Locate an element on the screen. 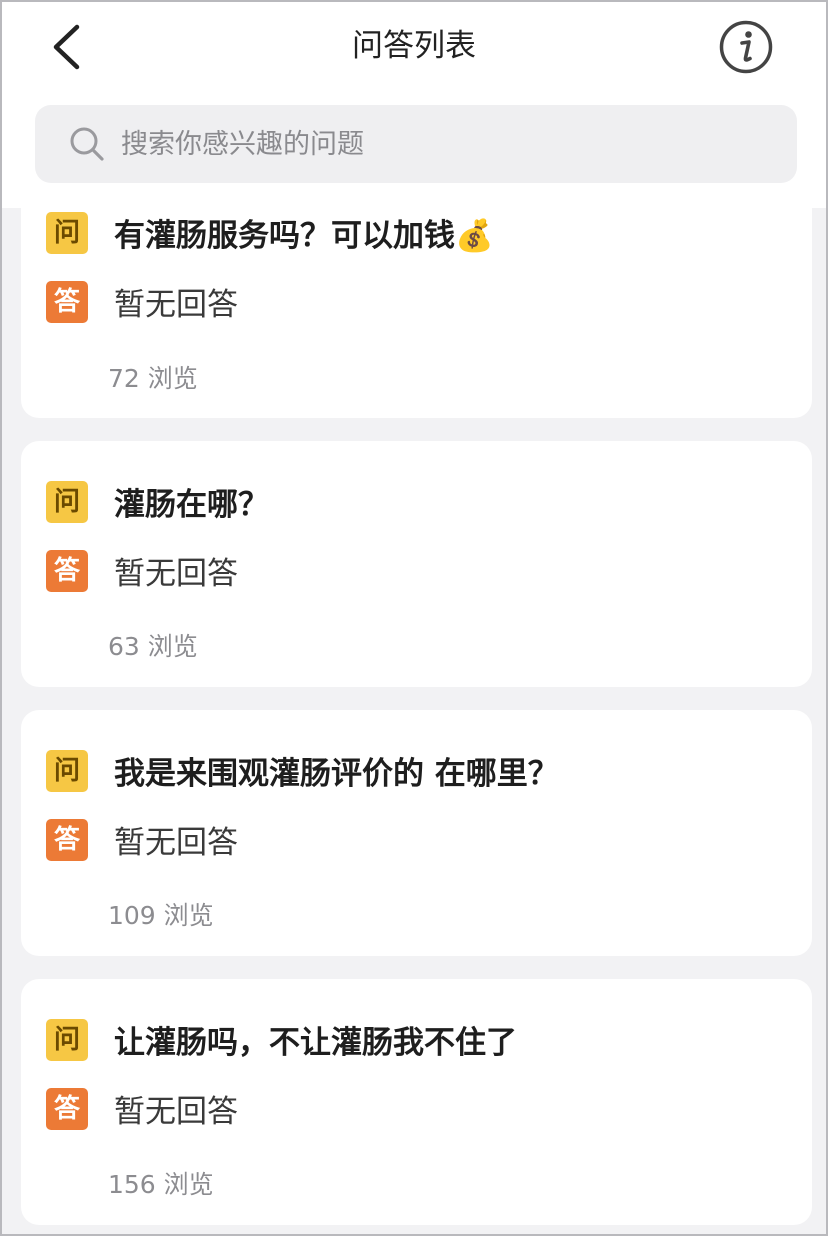 Image resolution: width=828 pixels, height=1236 pixels. page-title: 问答列表 is located at coordinates (414, 46).